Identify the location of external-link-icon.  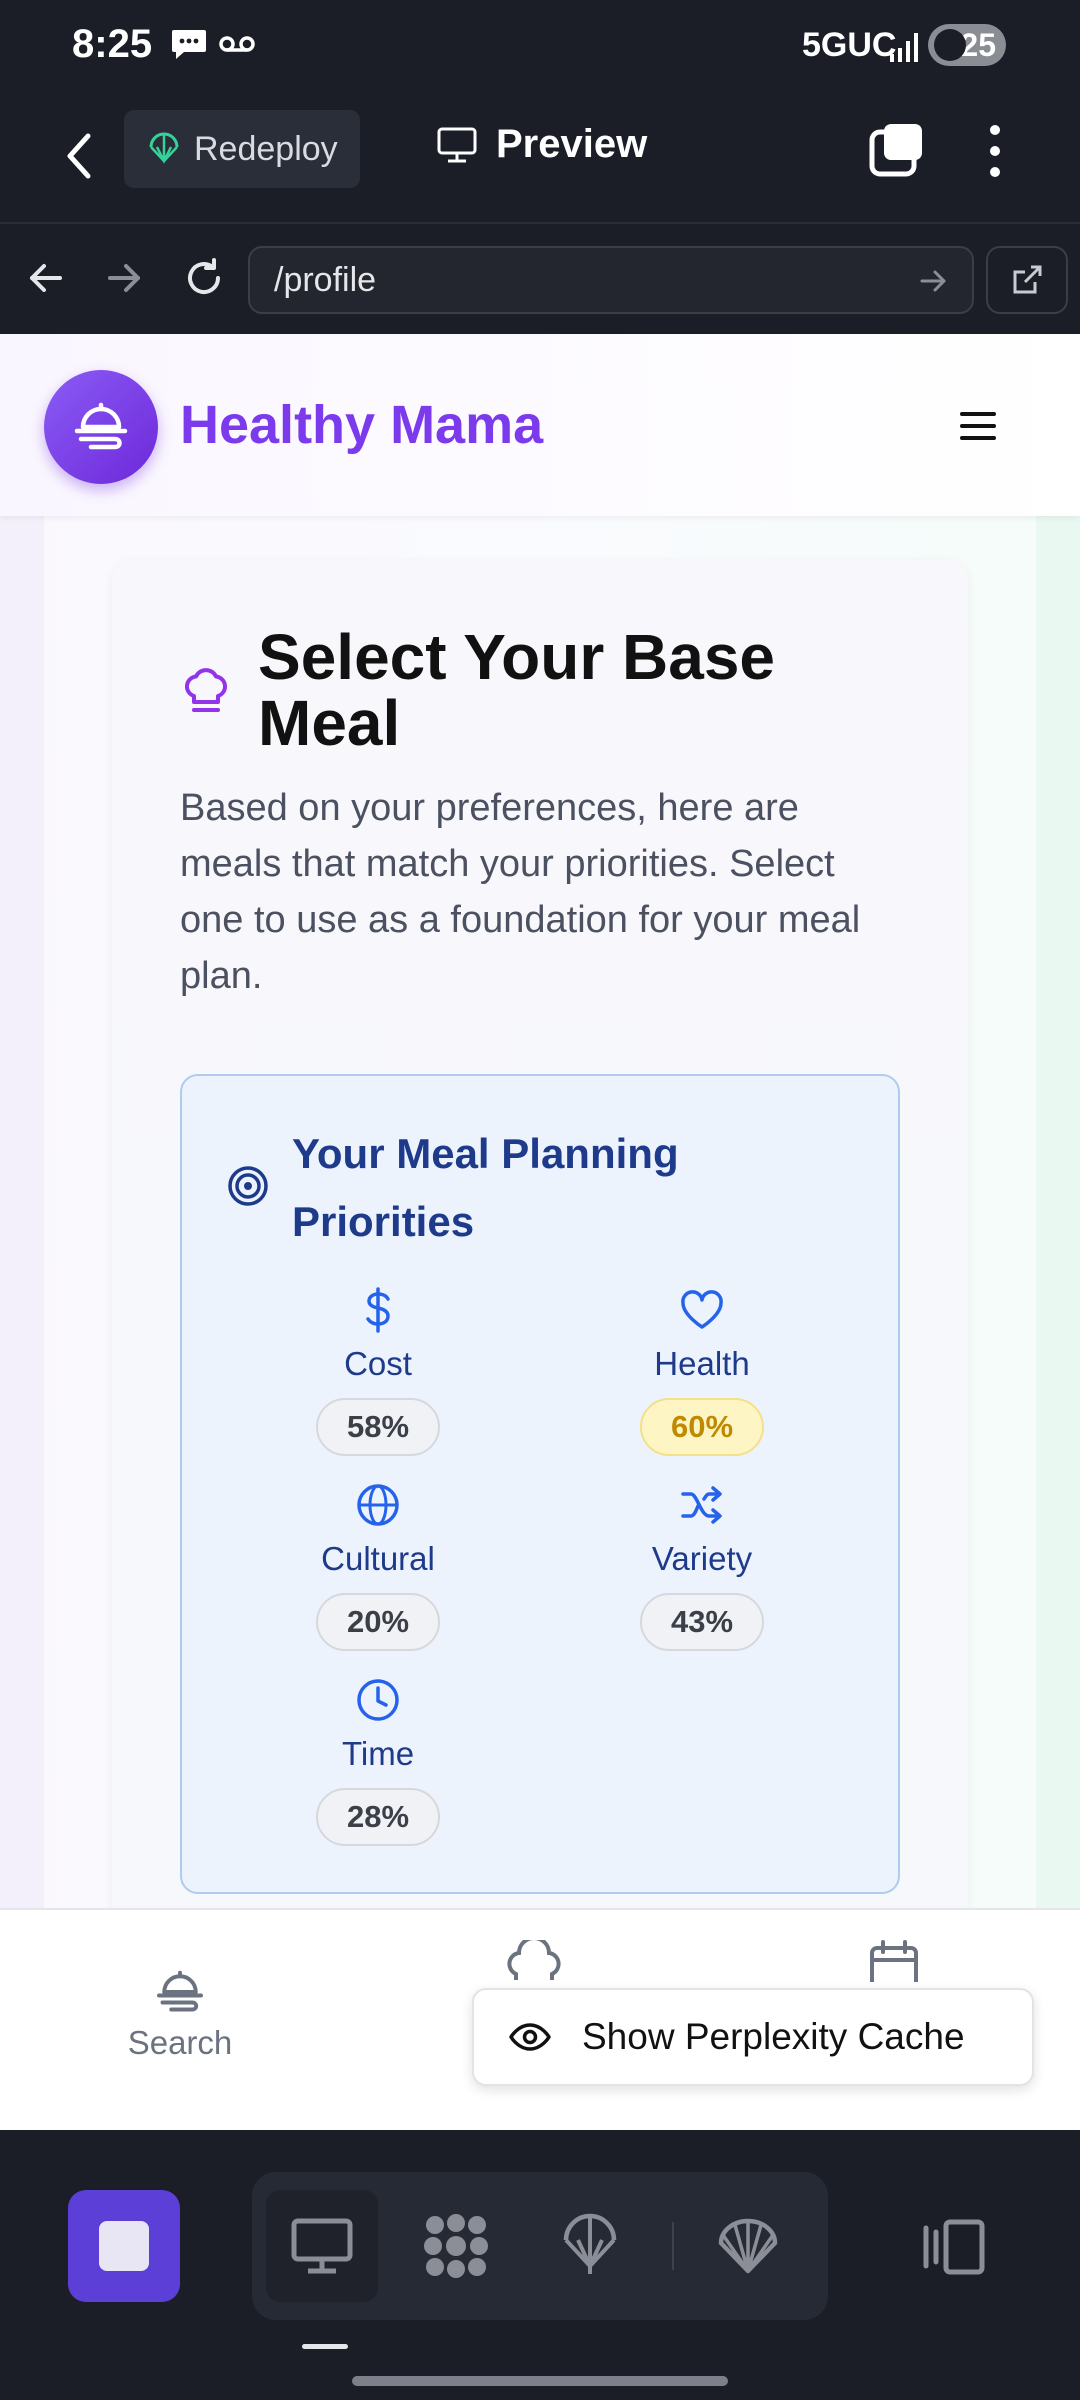
(1027, 279).